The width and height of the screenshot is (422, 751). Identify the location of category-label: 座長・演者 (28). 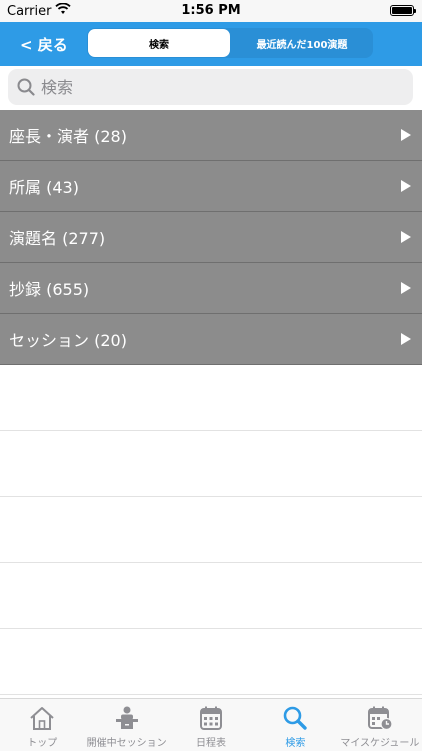
(68, 136).